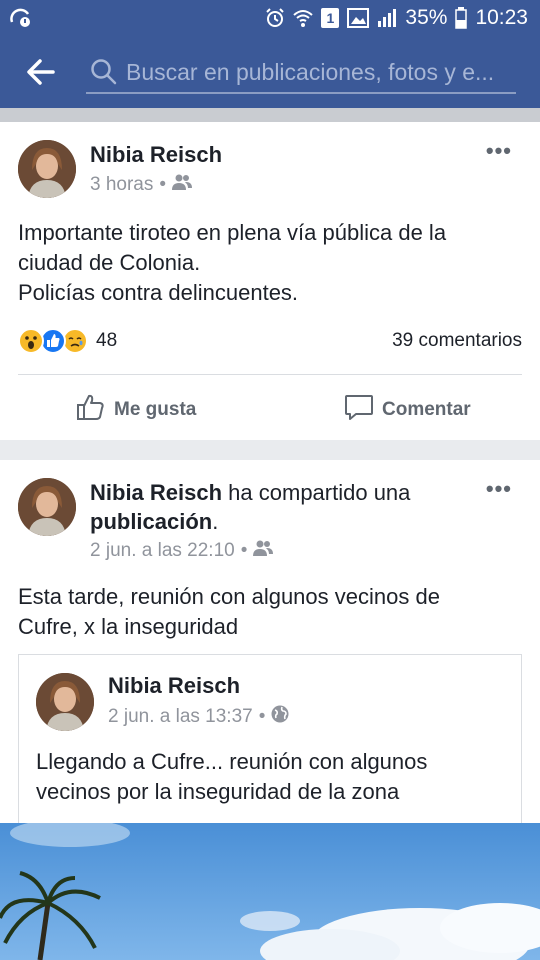  I want to click on search-icon, so click(104, 74).